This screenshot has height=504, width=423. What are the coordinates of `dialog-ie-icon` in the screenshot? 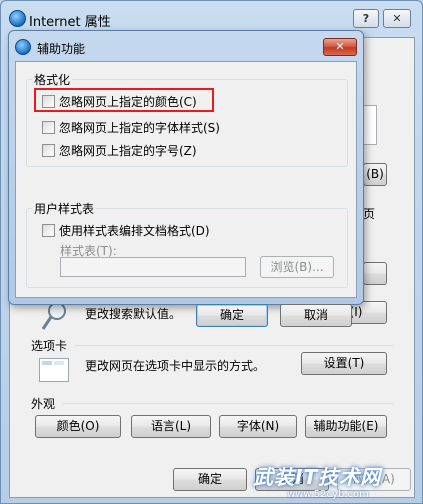 It's located at (23, 47).